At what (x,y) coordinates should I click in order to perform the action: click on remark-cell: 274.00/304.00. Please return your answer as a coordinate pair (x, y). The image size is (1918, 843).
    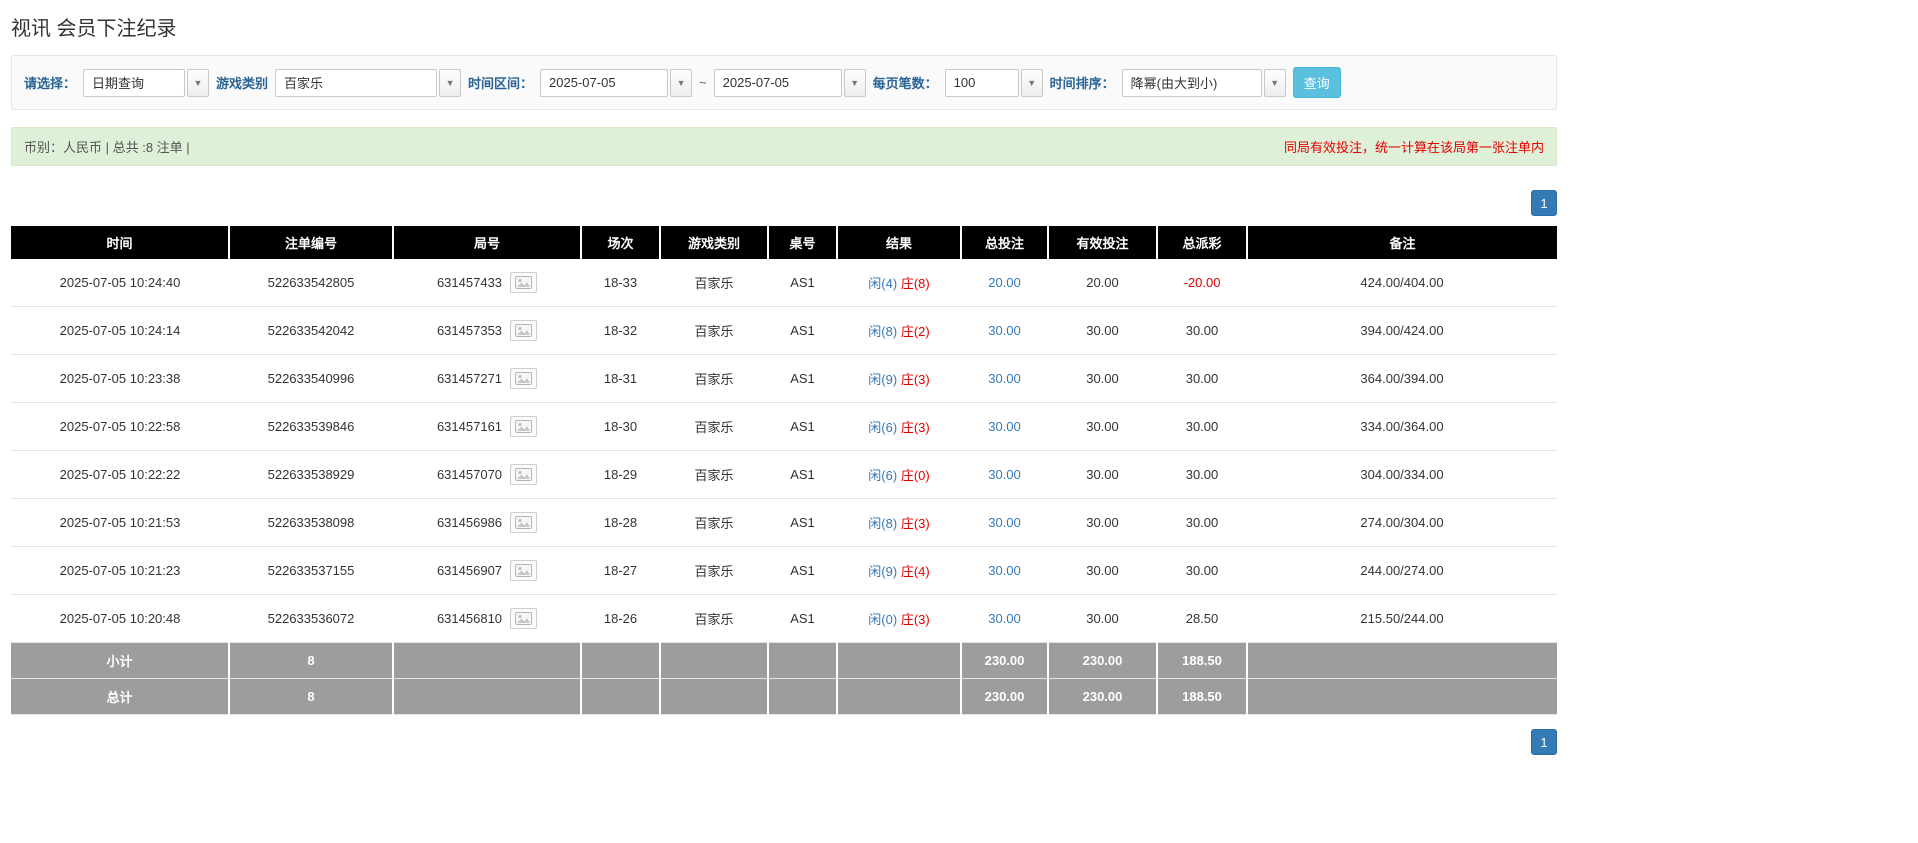
    Looking at the image, I should click on (1402, 522).